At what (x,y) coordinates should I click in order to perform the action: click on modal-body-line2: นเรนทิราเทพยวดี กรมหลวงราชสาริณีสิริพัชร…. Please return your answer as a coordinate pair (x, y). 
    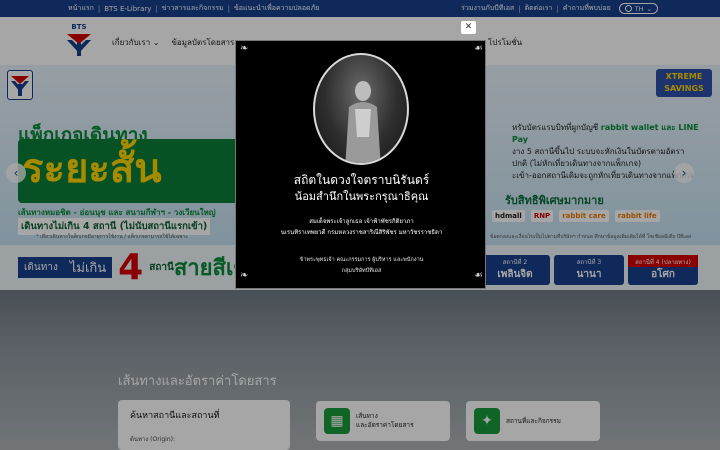
    Looking at the image, I should click on (361, 232).